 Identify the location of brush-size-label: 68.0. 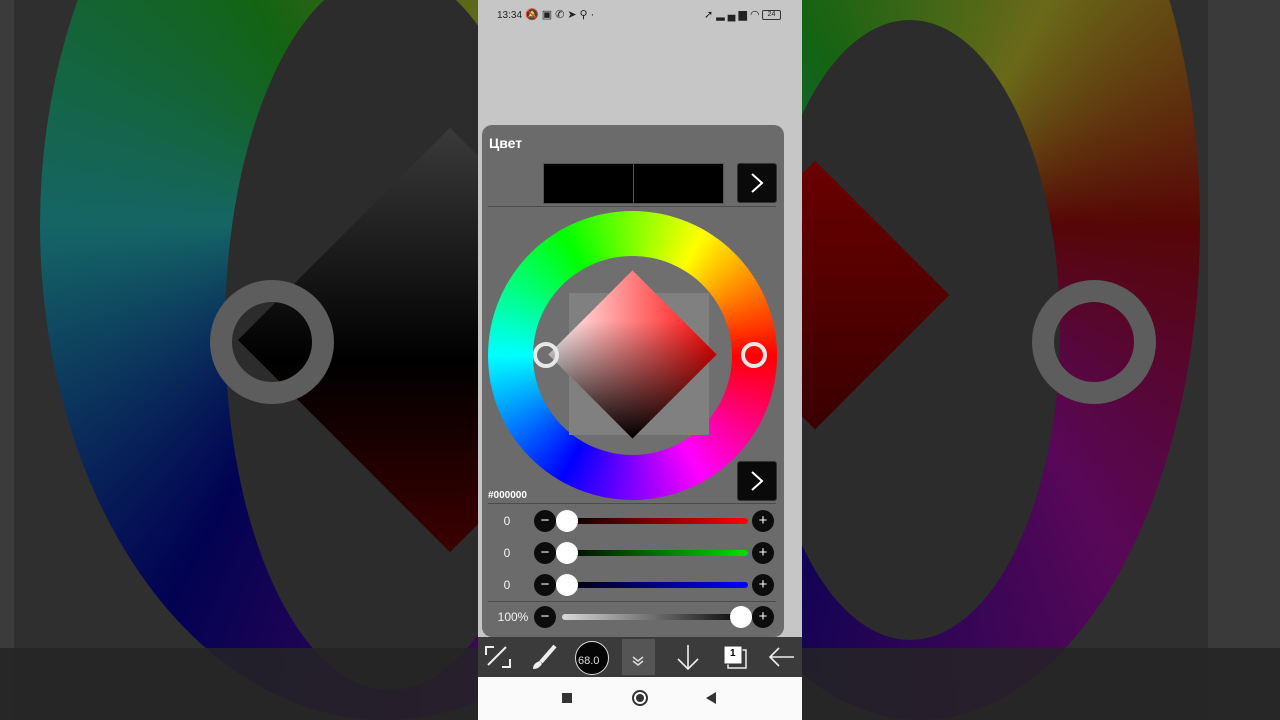
(589, 661).